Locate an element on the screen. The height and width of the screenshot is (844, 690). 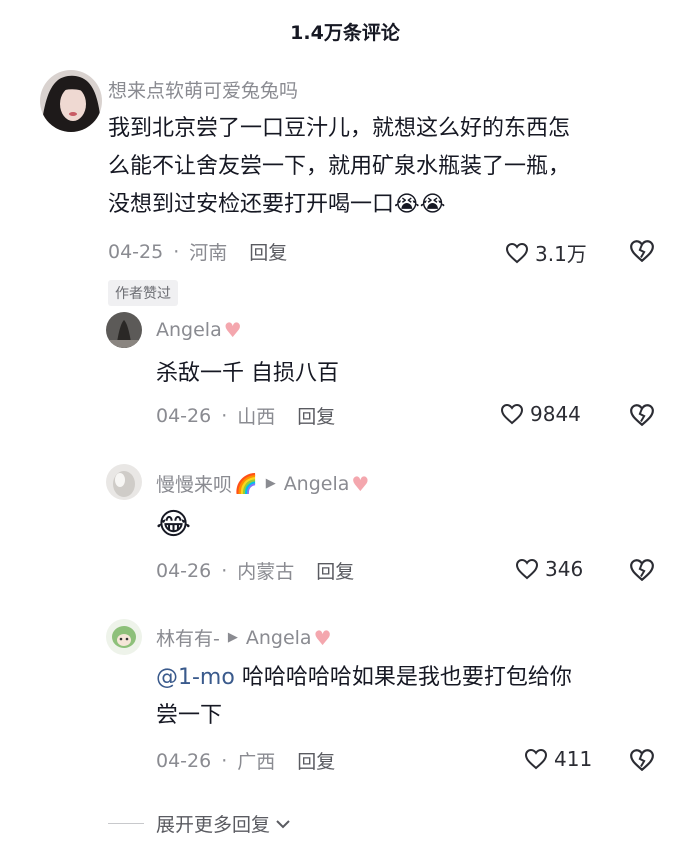
reply-meta: 04-26 · 内蒙古 回复 is located at coordinates (255, 570).